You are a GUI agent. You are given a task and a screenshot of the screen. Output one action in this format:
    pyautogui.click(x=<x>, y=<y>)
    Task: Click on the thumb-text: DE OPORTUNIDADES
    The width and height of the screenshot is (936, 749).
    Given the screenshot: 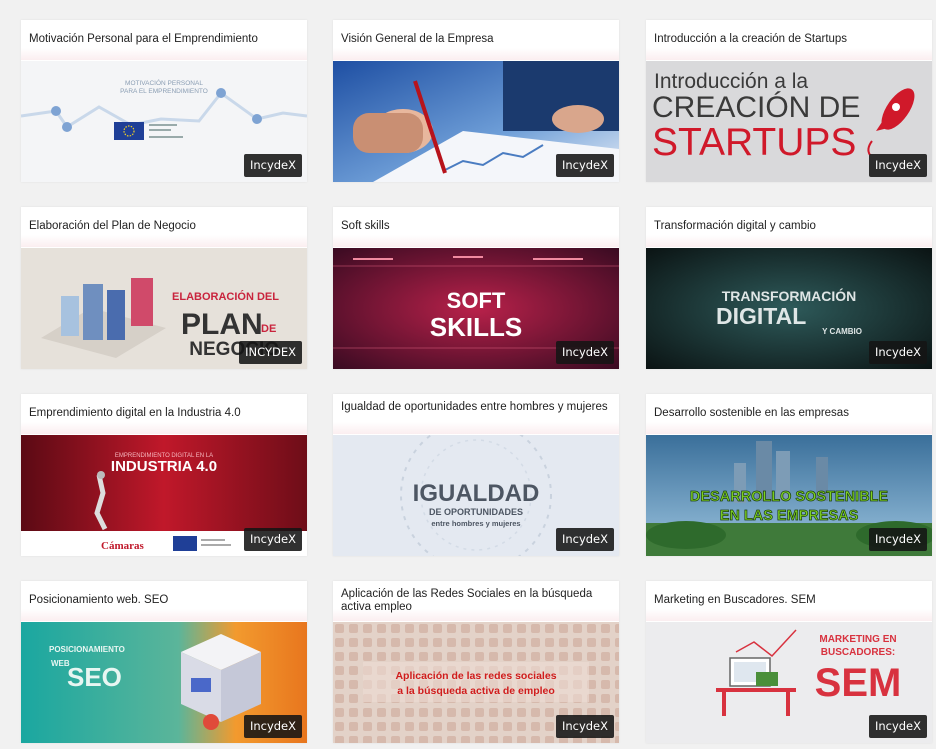 What is the action you would take?
    pyautogui.click(x=476, y=512)
    